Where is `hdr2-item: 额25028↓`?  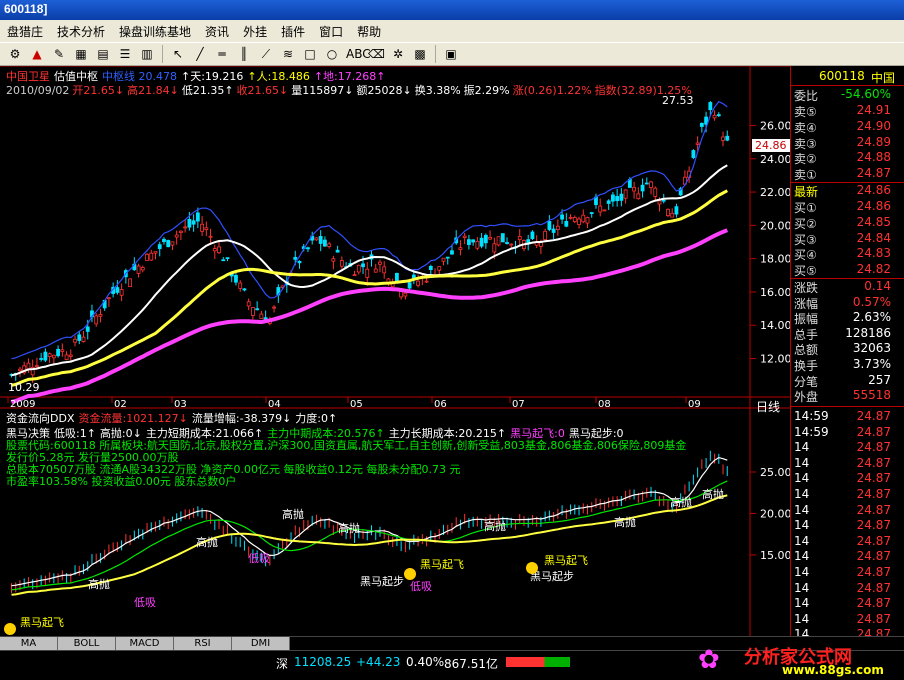
hdr2-item: 额25028↓ is located at coordinates (384, 90).